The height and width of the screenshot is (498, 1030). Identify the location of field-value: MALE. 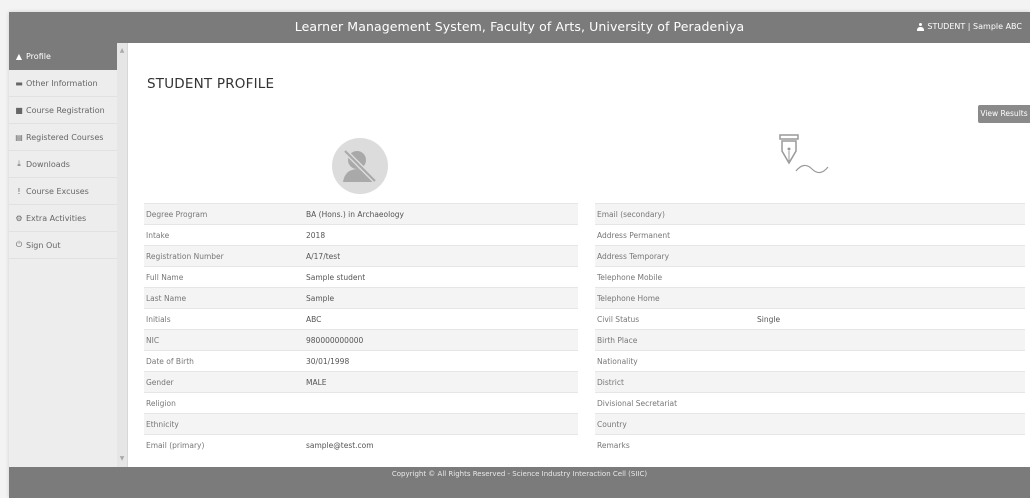
(316, 382).